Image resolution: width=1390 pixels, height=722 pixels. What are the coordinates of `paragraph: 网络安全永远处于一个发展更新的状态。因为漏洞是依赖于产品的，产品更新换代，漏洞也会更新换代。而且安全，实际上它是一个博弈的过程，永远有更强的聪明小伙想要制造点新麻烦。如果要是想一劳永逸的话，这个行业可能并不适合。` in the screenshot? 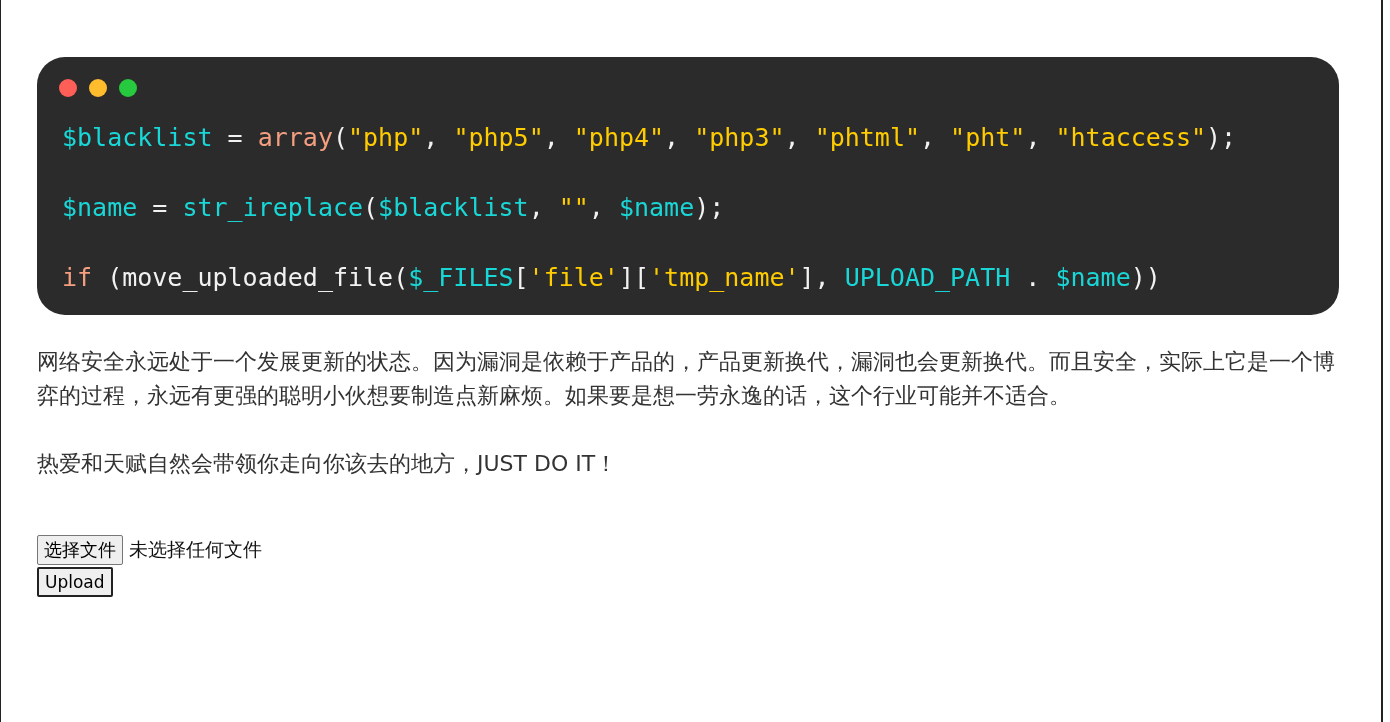 It's located at (686, 379).